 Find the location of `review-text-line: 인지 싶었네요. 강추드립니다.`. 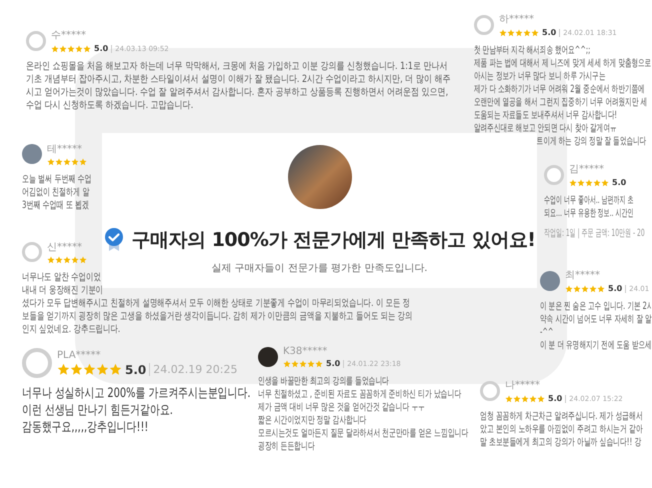

review-text-line: 인지 싶었네요. 강추드립니다. is located at coordinates (71, 329).